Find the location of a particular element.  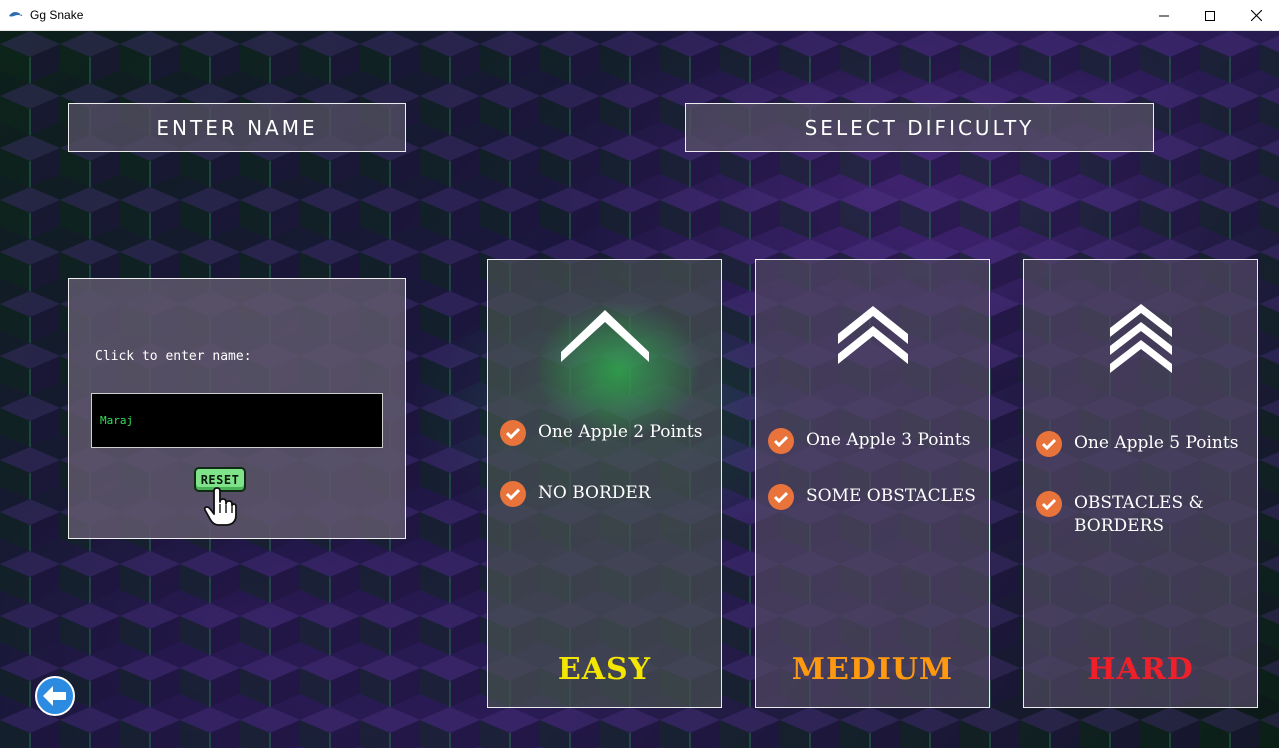

close-icon is located at coordinates (1256, 15).